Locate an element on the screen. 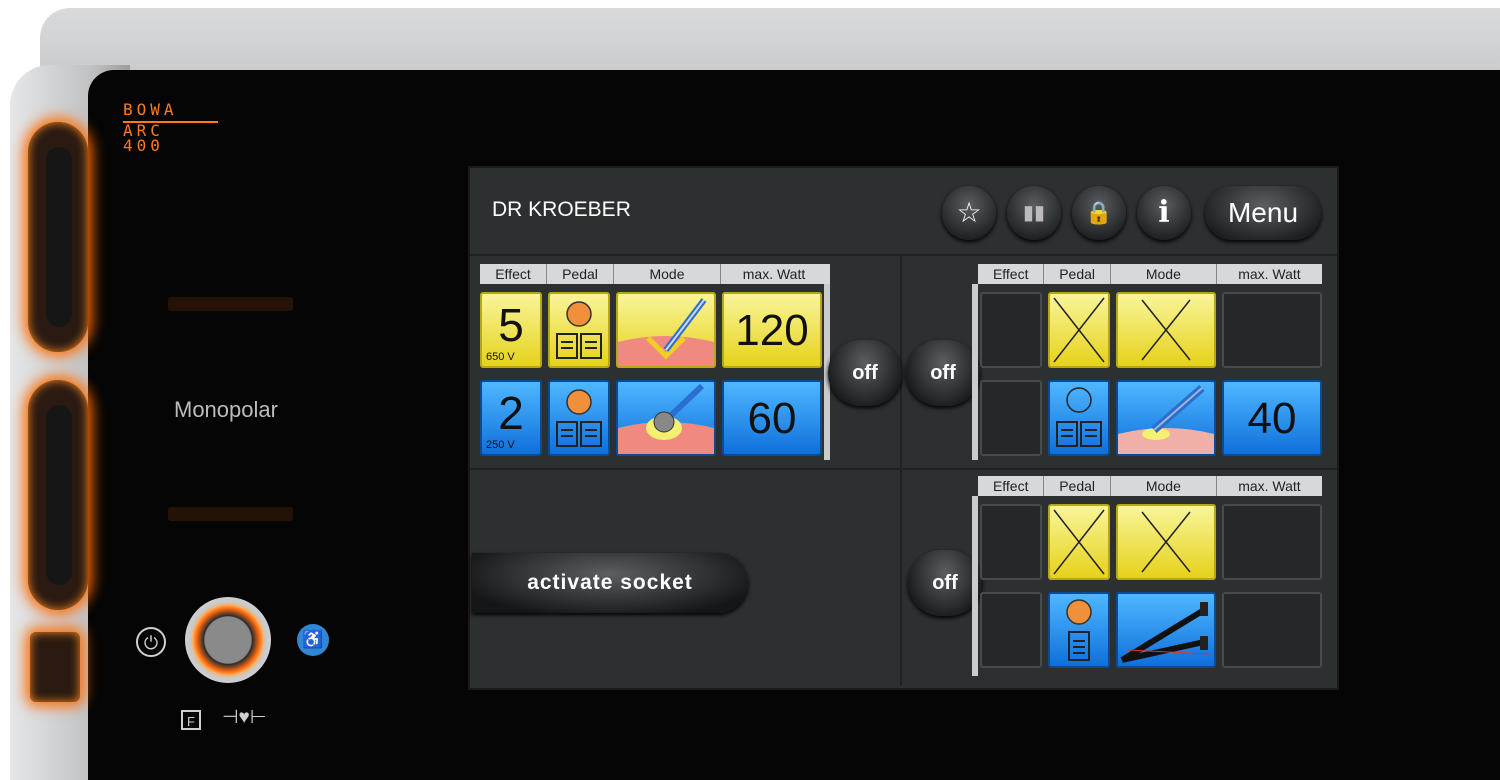 The height and width of the screenshot is (780, 1500). lock-button: 🔒 is located at coordinates (1099, 213).